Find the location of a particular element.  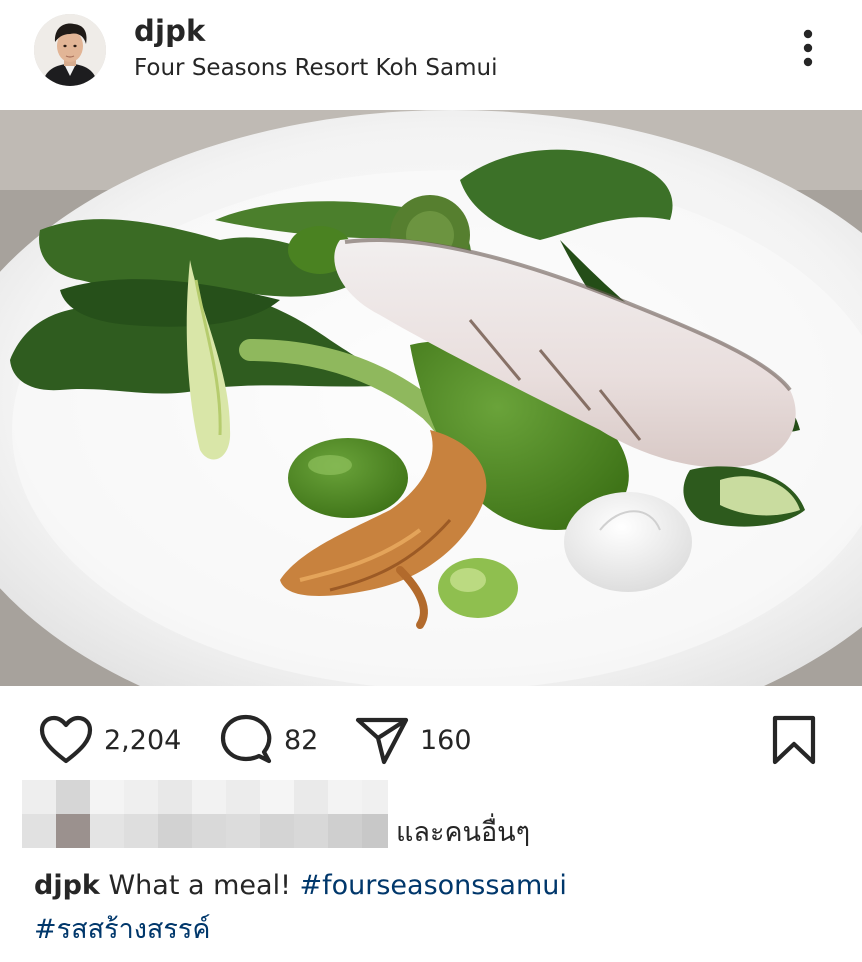

heart-icon is located at coordinates (66, 739).